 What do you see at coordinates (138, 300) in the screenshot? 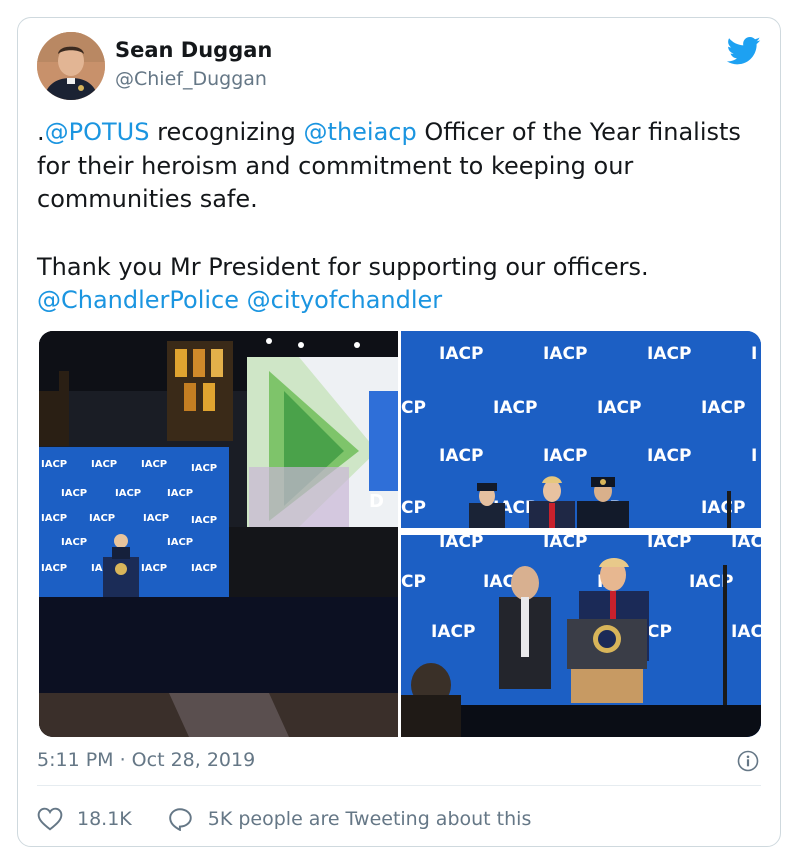
I see `mention-chandler-police: @ChandlerPolice` at bounding box center [138, 300].